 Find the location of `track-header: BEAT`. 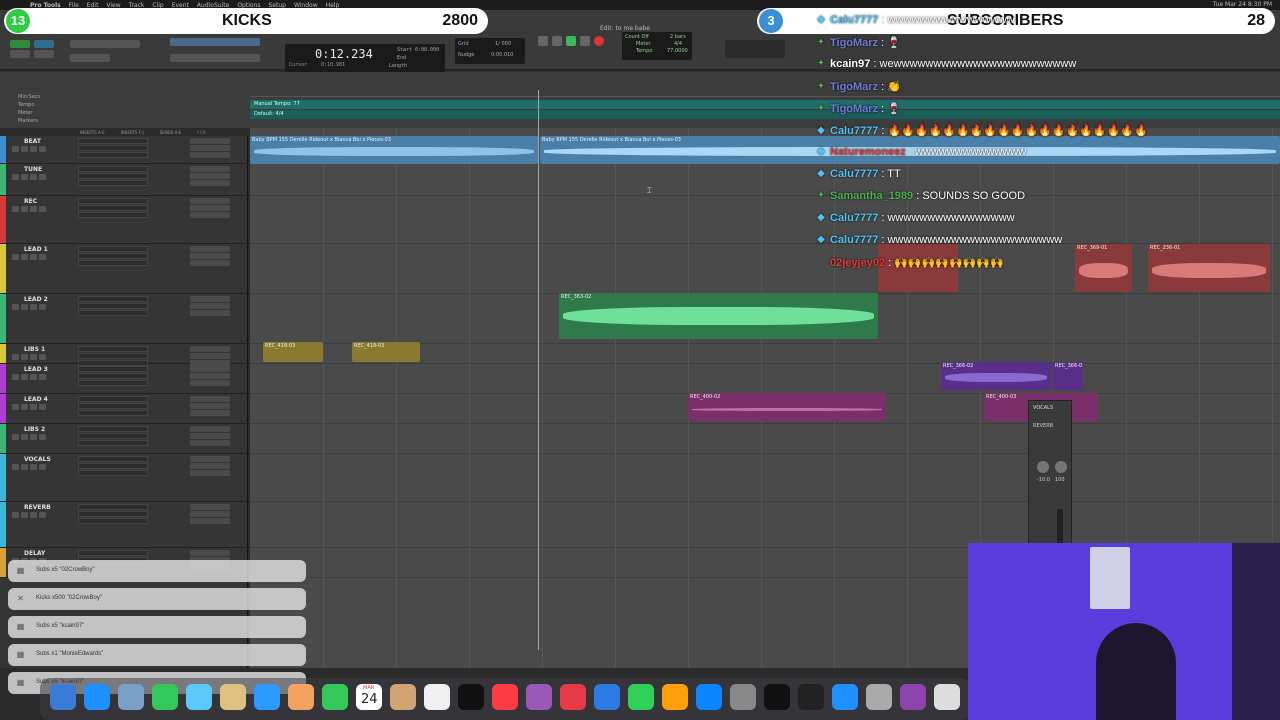

track-header: BEAT is located at coordinates (124, 150).